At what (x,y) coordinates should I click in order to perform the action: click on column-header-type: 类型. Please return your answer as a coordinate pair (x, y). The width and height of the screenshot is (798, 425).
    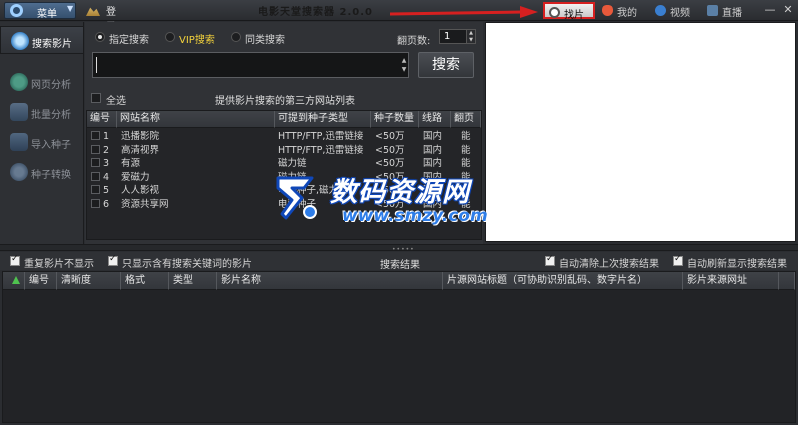
    Looking at the image, I should click on (193, 281).